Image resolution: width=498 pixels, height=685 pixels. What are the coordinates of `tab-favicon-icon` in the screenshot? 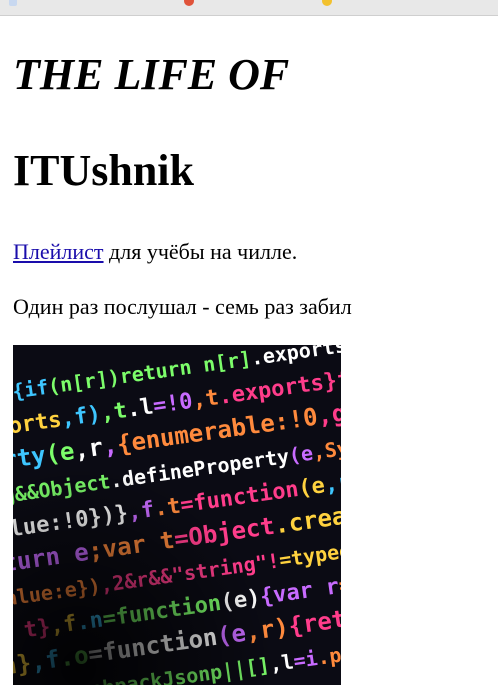 It's located at (13, 3).